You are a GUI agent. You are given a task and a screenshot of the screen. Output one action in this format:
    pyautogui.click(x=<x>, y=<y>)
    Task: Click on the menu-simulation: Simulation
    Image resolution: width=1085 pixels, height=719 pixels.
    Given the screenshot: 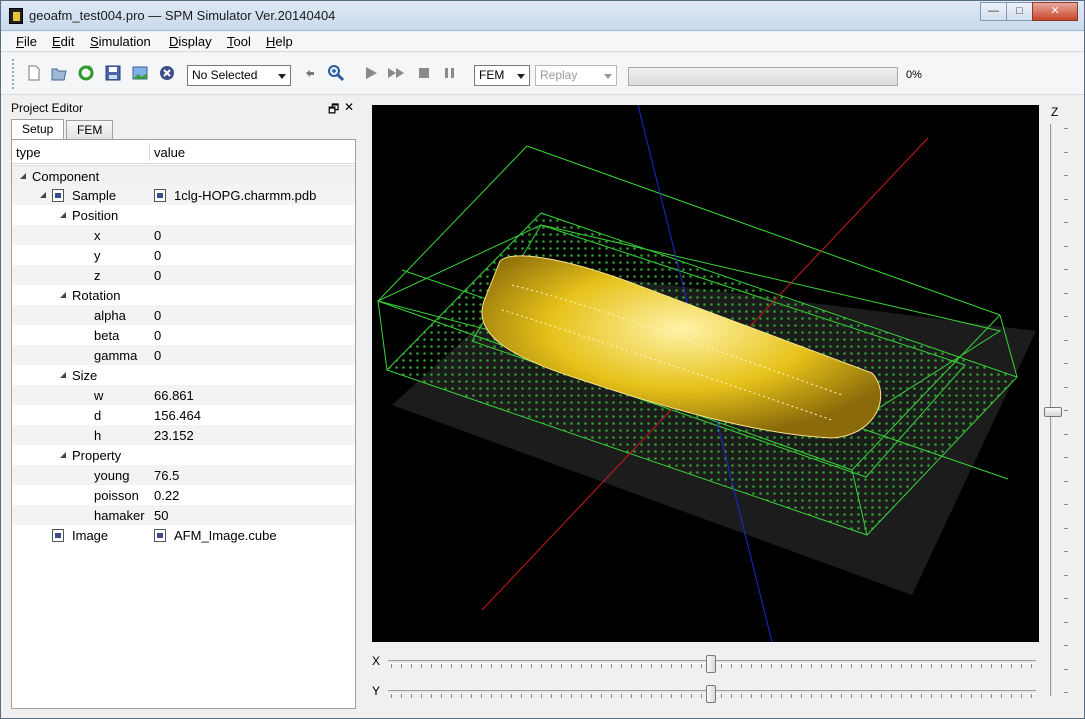 What is the action you would take?
    pyautogui.click(x=120, y=41)
    